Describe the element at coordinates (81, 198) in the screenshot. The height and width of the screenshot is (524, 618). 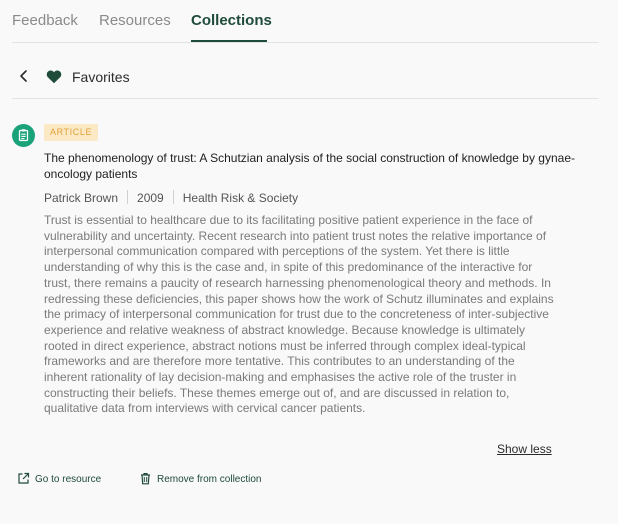
I see `author: Patrick Brown` at that location.